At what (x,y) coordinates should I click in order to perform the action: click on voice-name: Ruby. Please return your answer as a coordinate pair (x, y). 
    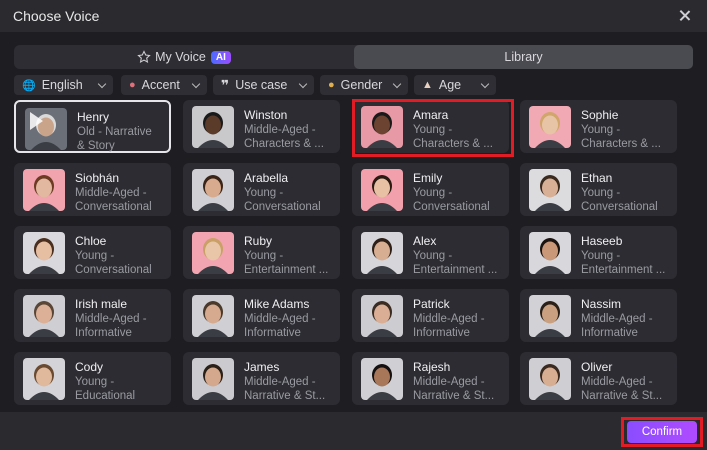
    Looking at the image, I should click on (258, 241).